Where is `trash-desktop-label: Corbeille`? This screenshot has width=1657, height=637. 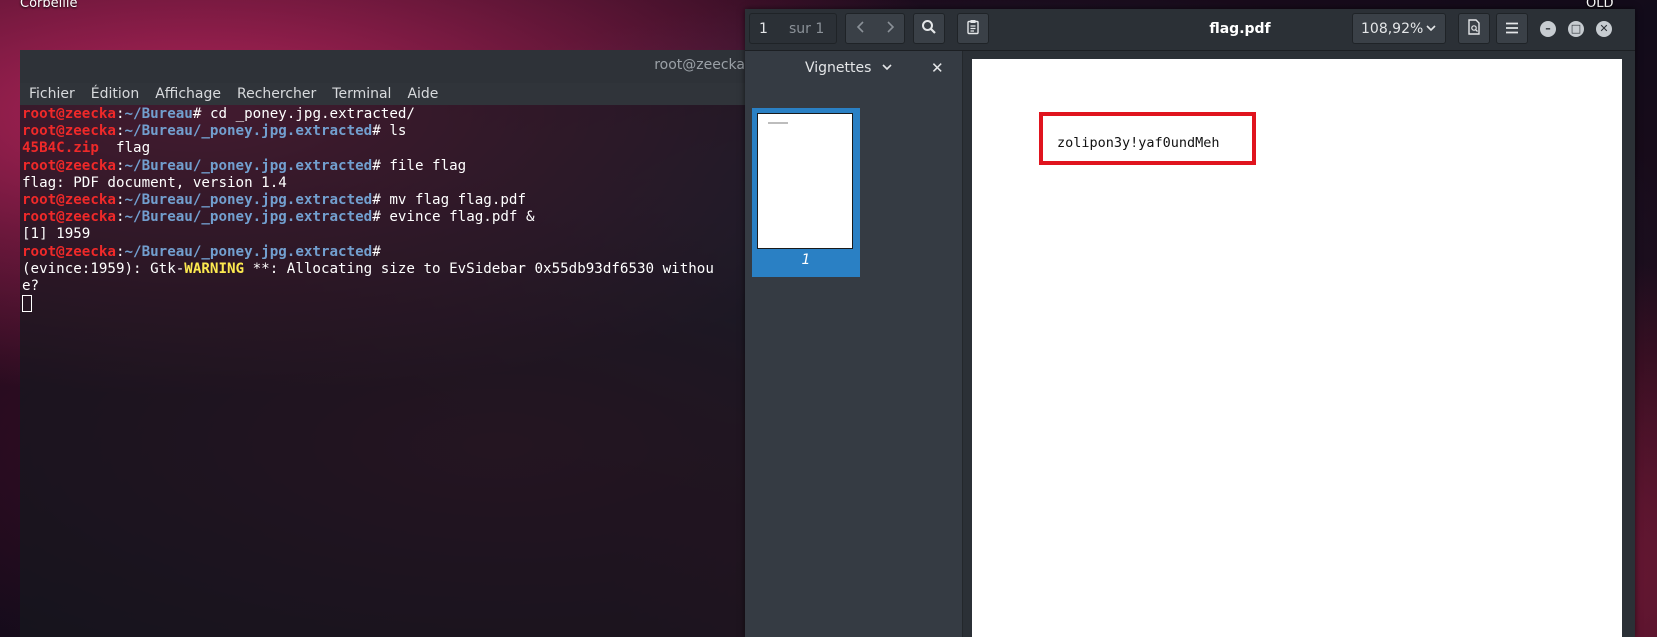
trash-desktop-label: Corbeille is located at coordinates (48, 5).